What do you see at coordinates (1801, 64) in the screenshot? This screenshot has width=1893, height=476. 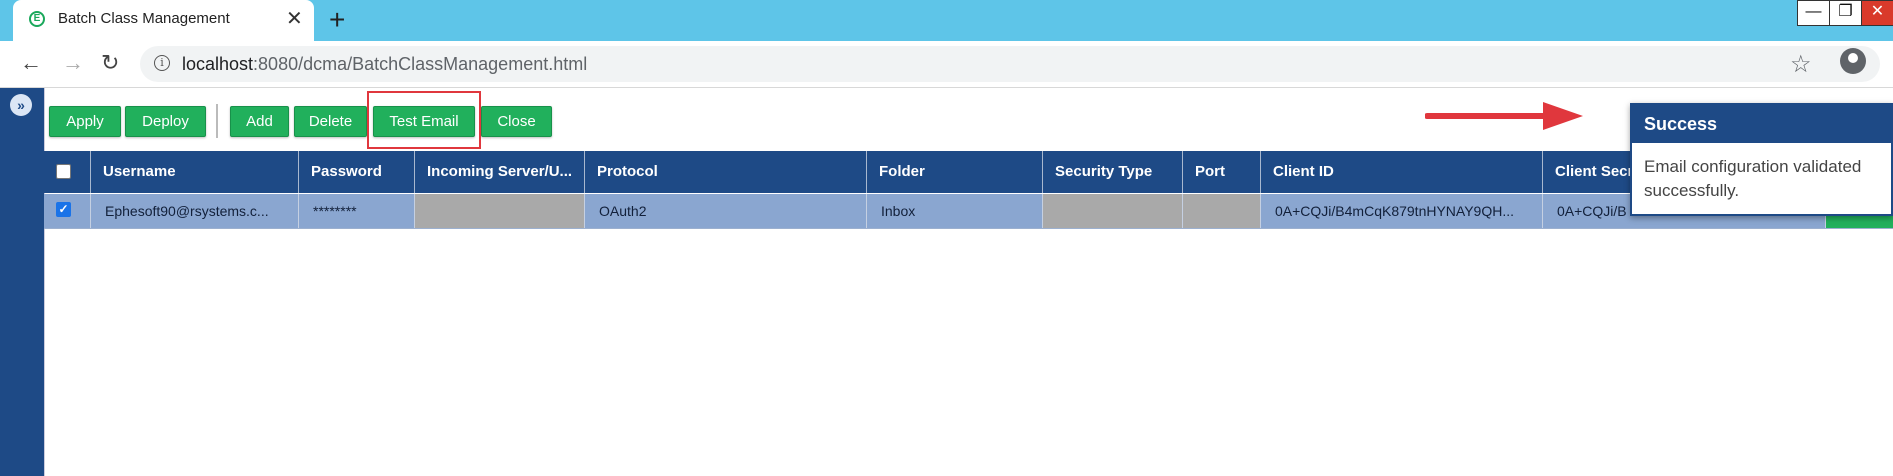 I see `bookmark-star-icon: ☆` at bounding box center [1801, 64].